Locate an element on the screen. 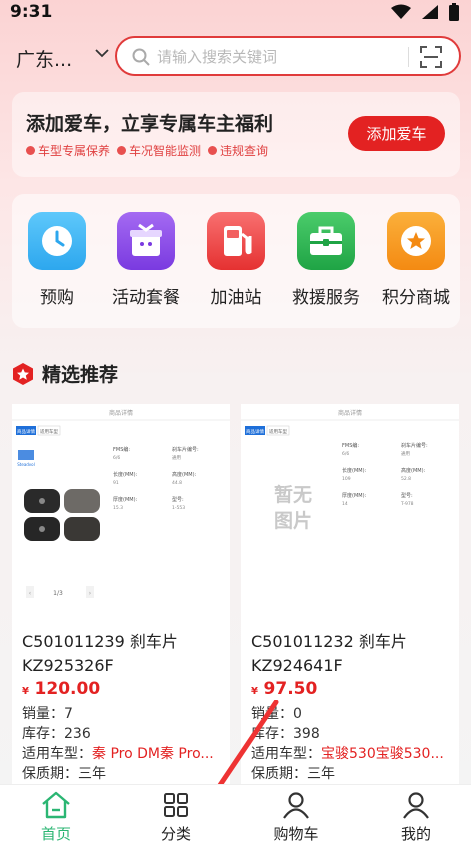  status-bar: 9:31 is located at coordinates (235, 13).